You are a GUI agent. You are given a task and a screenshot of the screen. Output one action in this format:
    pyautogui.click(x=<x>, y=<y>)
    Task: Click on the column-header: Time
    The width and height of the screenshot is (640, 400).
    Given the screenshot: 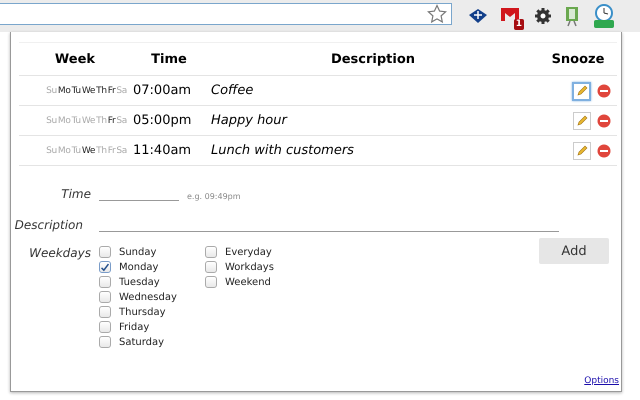 What is the action you would take?
    pyautogui.click(x=169, y=59)
    